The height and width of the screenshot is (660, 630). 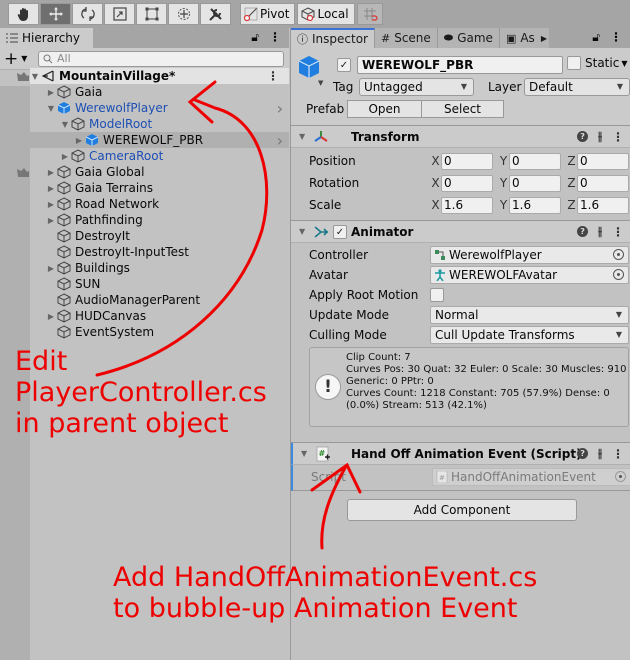 What do you see at coordinates (574, 63) in the screenshot?
I see `static-checkbox` at bounding box center [574, 63].